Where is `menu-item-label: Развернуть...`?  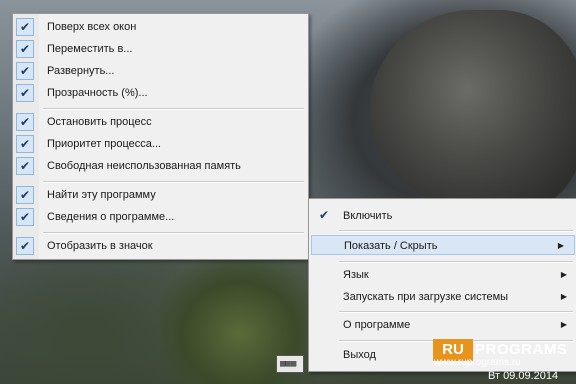
menu-item-label: Развернуть... is located at coordinates (81, 71).